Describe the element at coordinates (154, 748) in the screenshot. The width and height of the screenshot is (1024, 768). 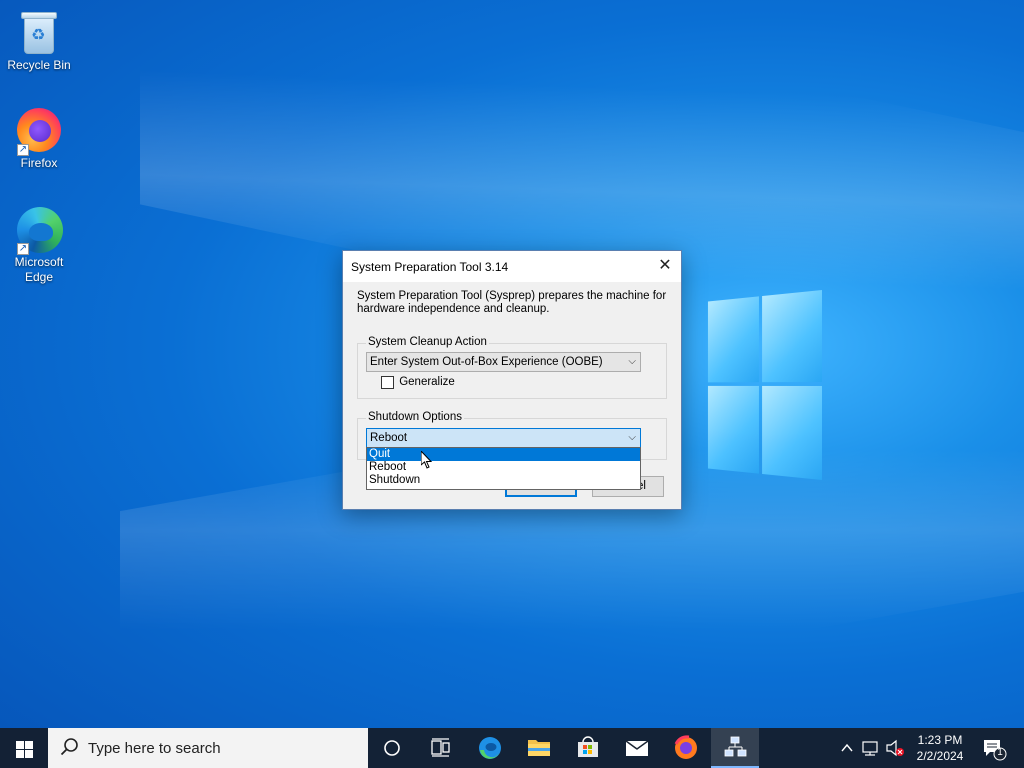
I see `search-placeholder: Type here to search` at that location.